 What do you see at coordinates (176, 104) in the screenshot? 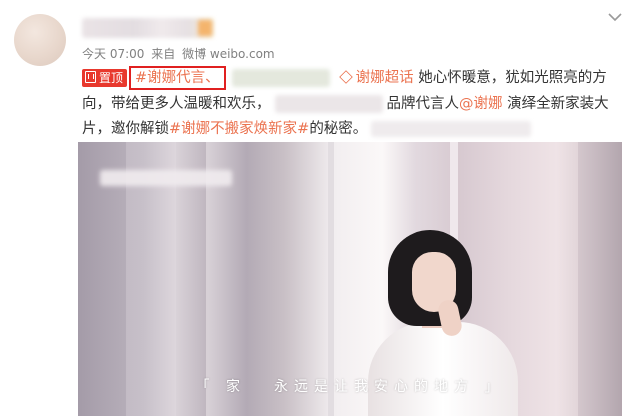
I see `post-text-2: 向，带给更多人温暖和欢乐，` at bounding box center [176, 104].